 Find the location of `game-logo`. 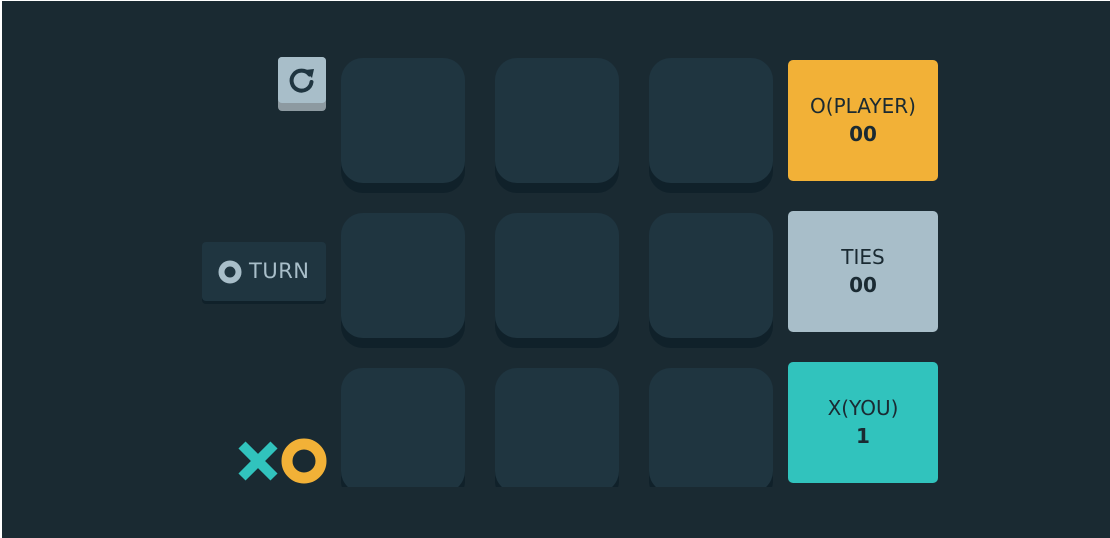

game-logo is located at coordinates (283, 462).